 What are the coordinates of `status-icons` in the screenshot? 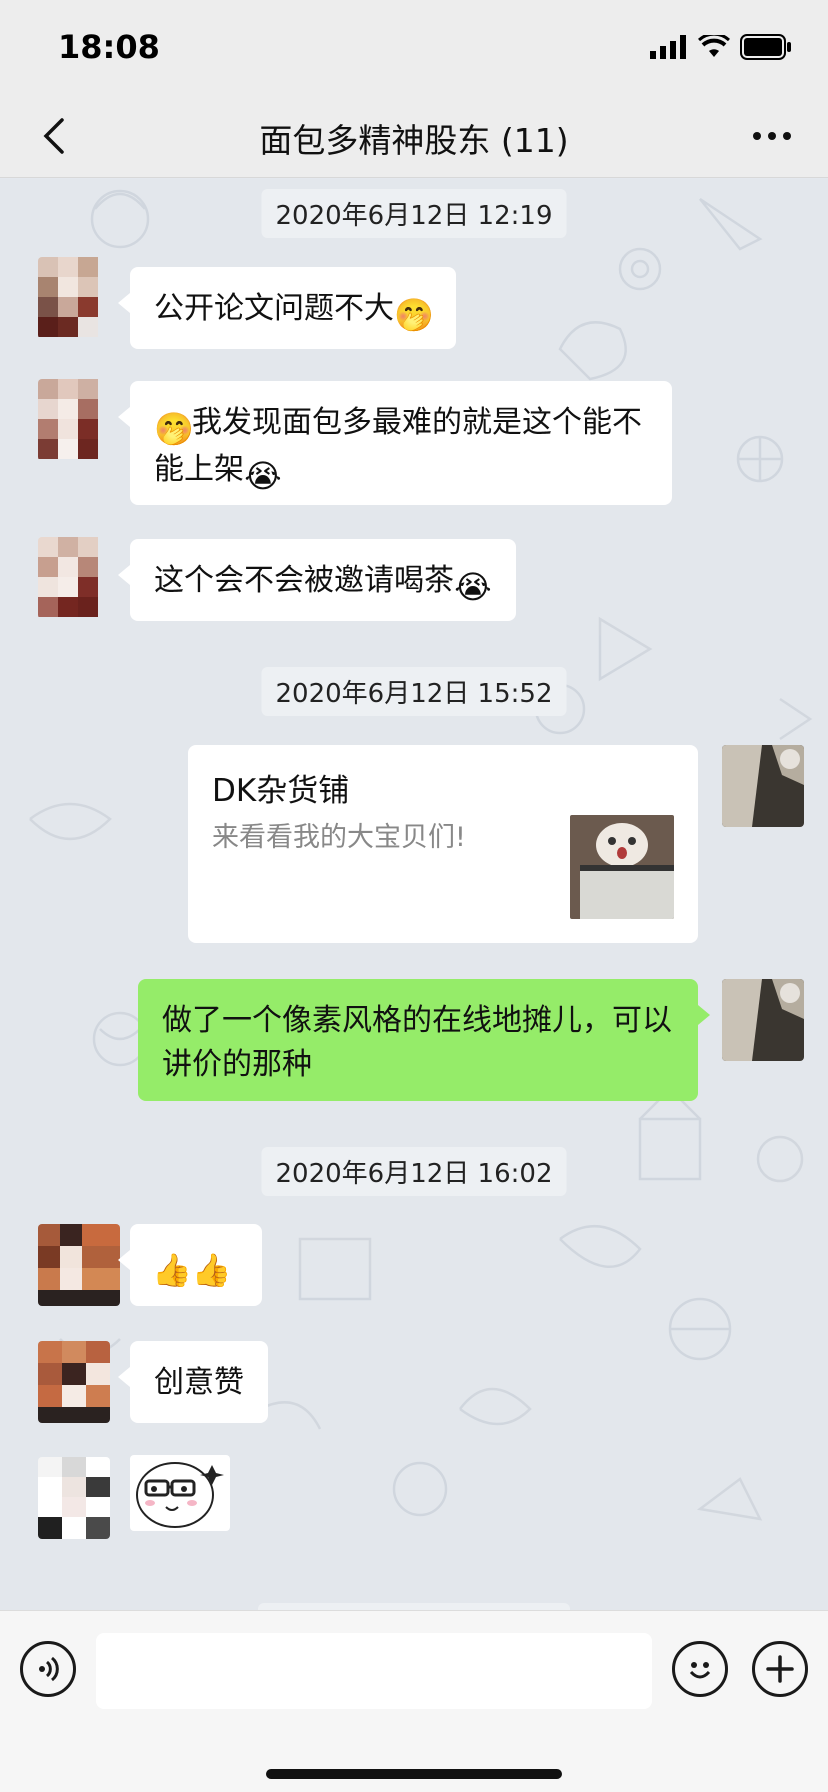 It's located at (721, 47).